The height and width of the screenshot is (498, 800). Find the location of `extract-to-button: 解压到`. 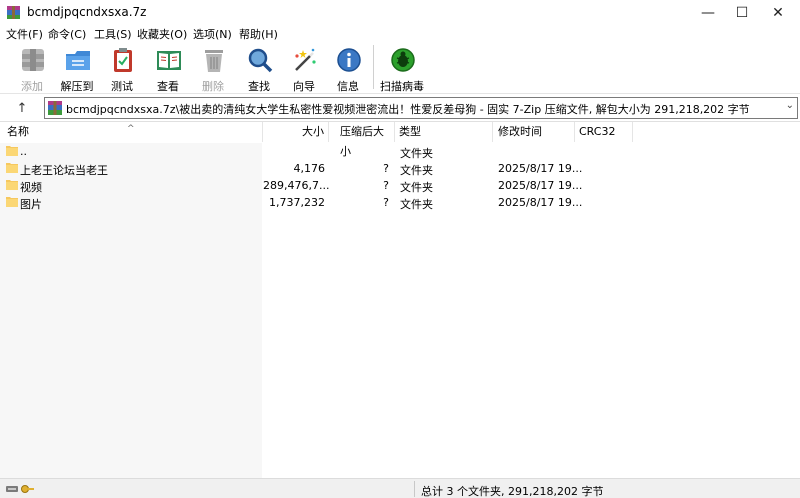

extract-to-button: 解压到 is located at coordinates (77, 68).